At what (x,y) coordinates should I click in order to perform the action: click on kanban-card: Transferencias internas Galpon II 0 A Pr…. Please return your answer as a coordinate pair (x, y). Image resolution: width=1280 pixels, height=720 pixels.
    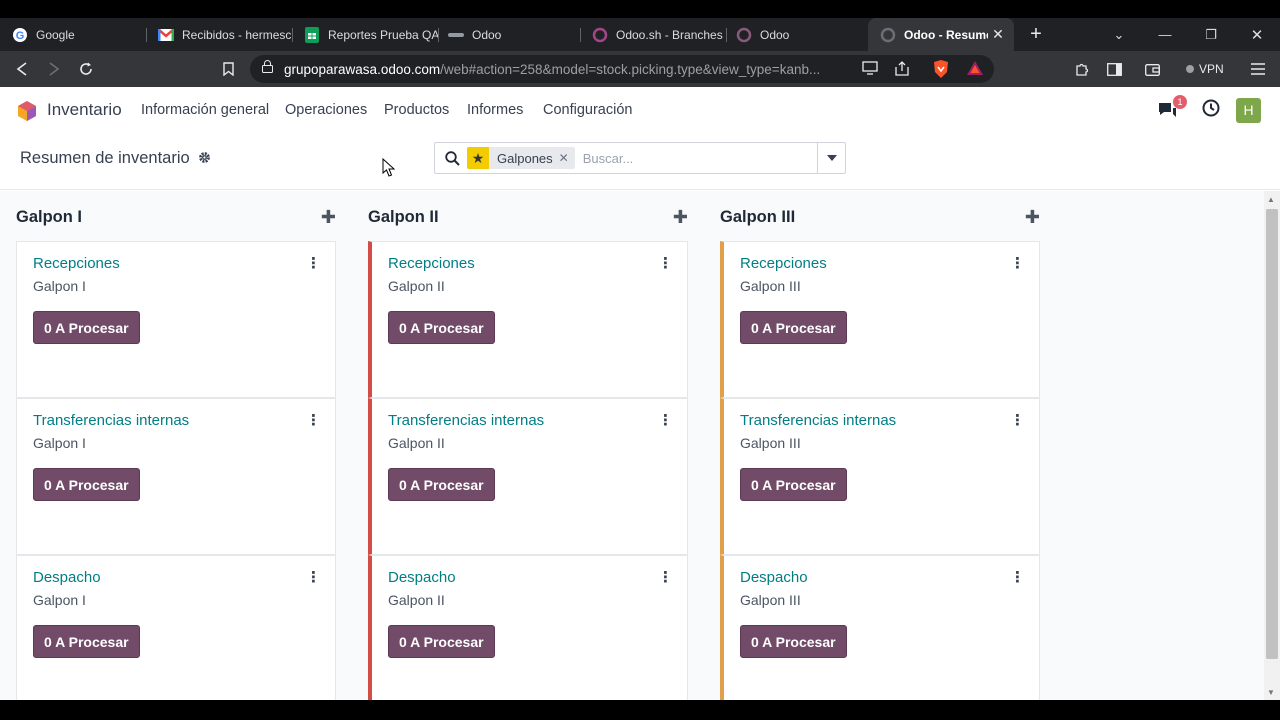
    Looking at the image, I should click on (528, 476).